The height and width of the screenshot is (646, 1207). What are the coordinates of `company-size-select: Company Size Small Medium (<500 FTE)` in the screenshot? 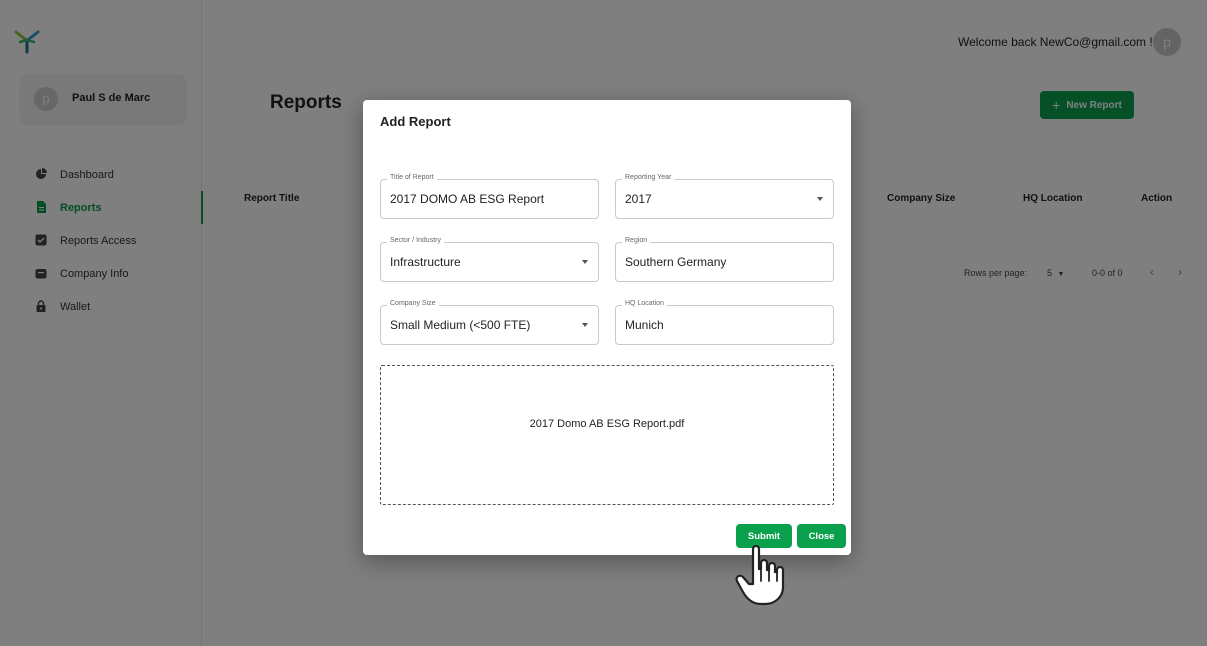 It's located at (489, 322).